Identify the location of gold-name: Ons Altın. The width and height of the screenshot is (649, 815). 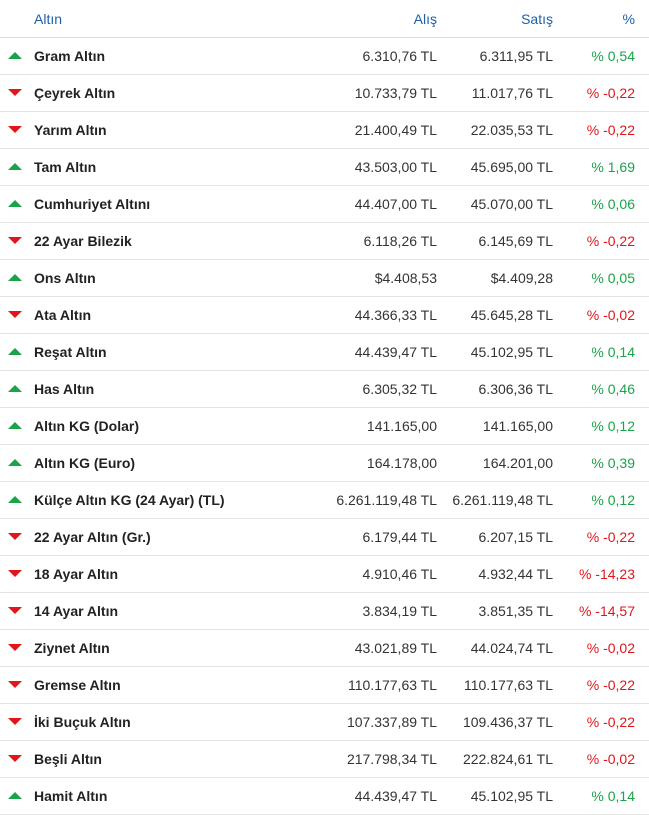
(65, 278).